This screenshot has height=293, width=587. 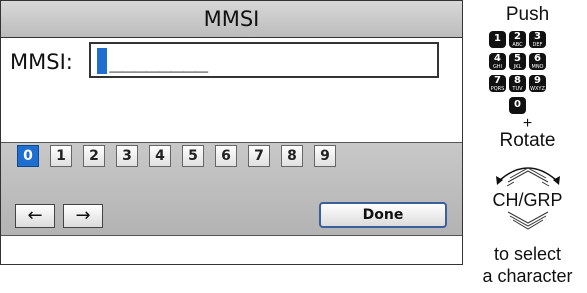 I want to click on digit-key-8: 8, so click(x=292, y=156).